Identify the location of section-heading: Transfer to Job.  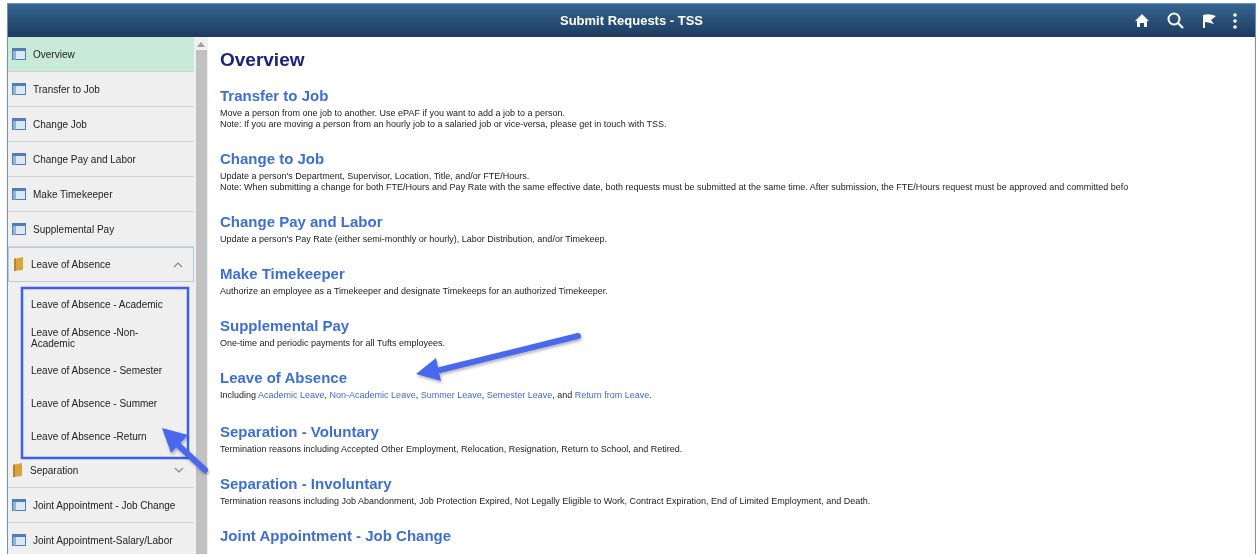
(274, 95).